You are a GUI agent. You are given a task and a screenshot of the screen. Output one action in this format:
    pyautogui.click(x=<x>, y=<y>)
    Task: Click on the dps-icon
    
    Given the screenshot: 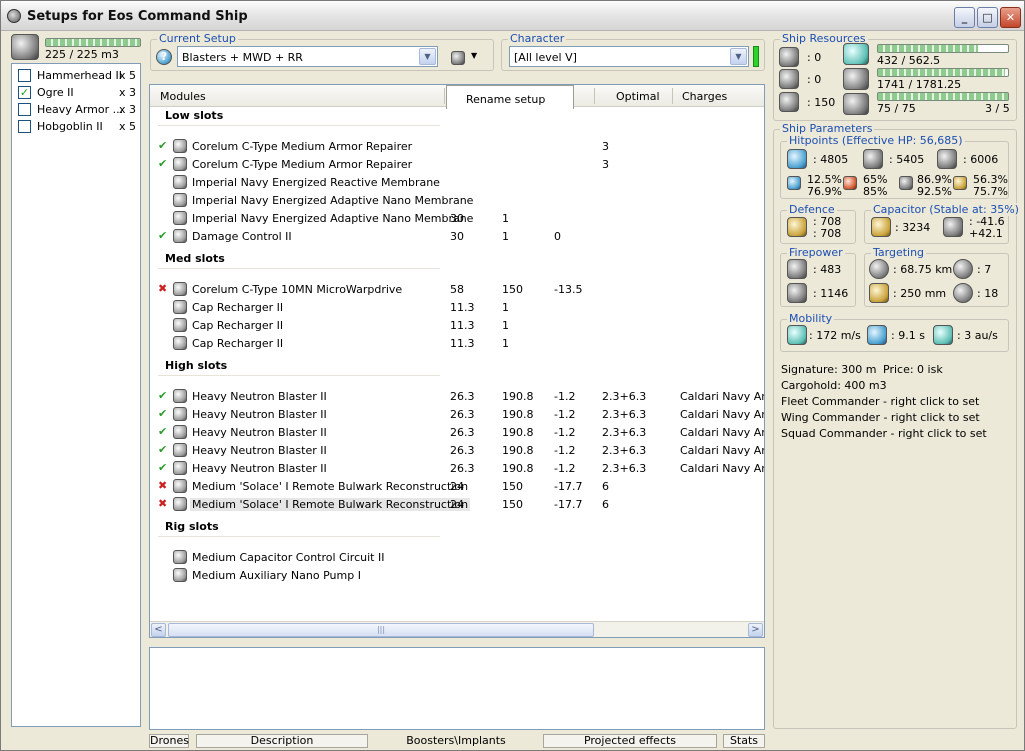 What is the action you would take?
    pyautogui.click(x=797, y=269)
    